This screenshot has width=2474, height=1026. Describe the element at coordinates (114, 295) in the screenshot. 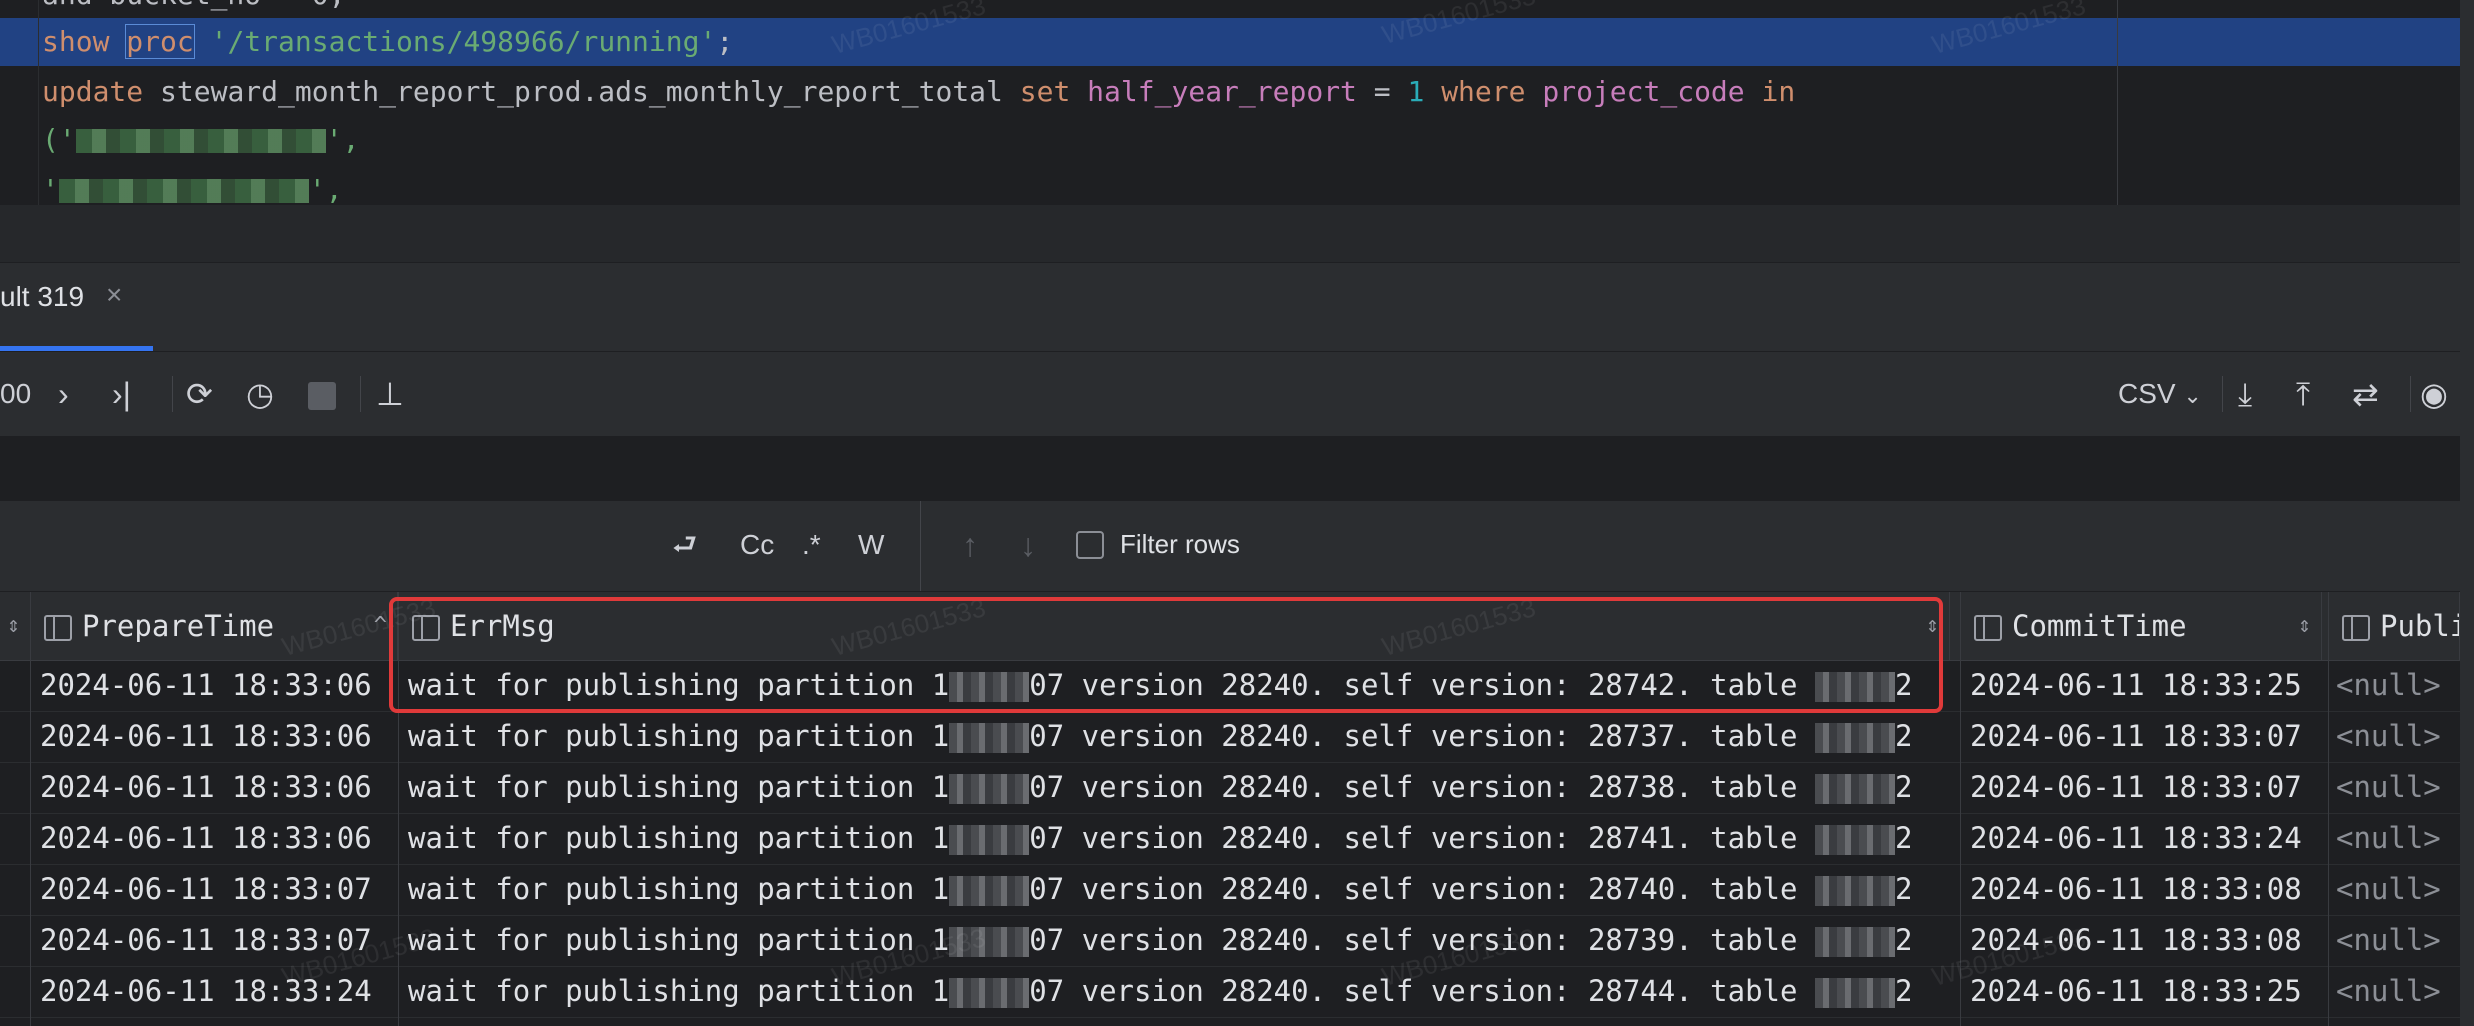

I see `close-tab-icon: ×` at that location.